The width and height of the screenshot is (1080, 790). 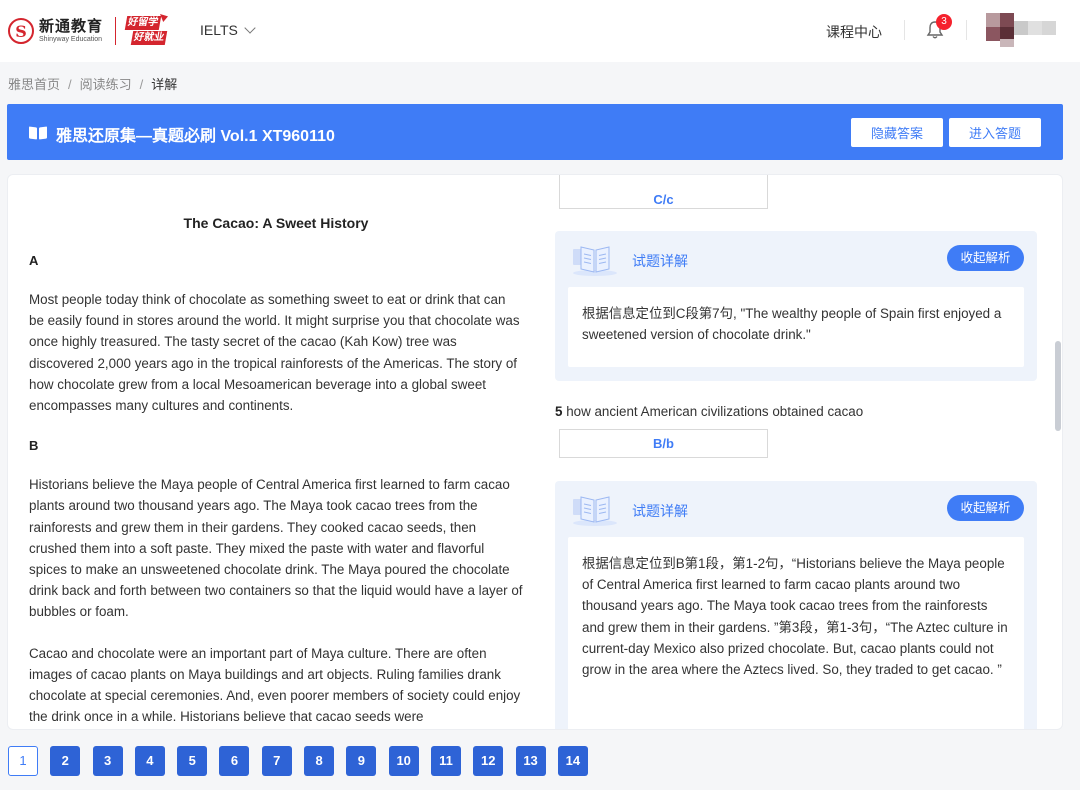 I want to click on scrollbar-thumb, so click(x=1058, y=386).